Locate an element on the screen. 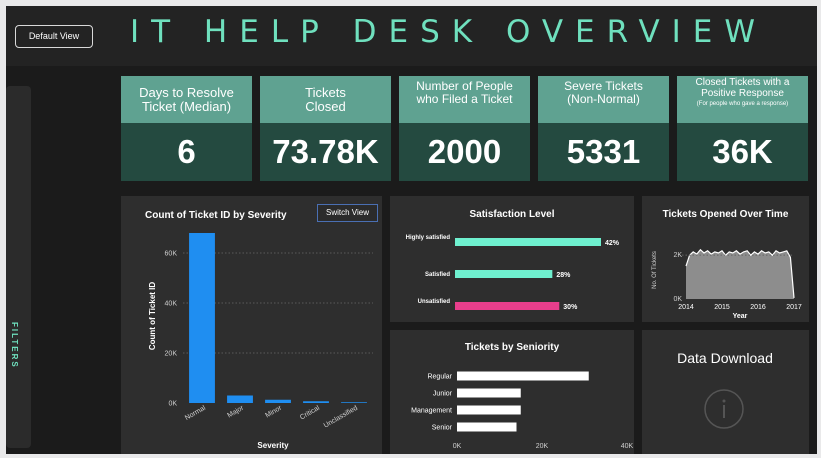 Image resolution: width=821 pixels, height=458 pixels. kpi-title-line1: Closed Tickets with a is located at coordinates (742, 82).